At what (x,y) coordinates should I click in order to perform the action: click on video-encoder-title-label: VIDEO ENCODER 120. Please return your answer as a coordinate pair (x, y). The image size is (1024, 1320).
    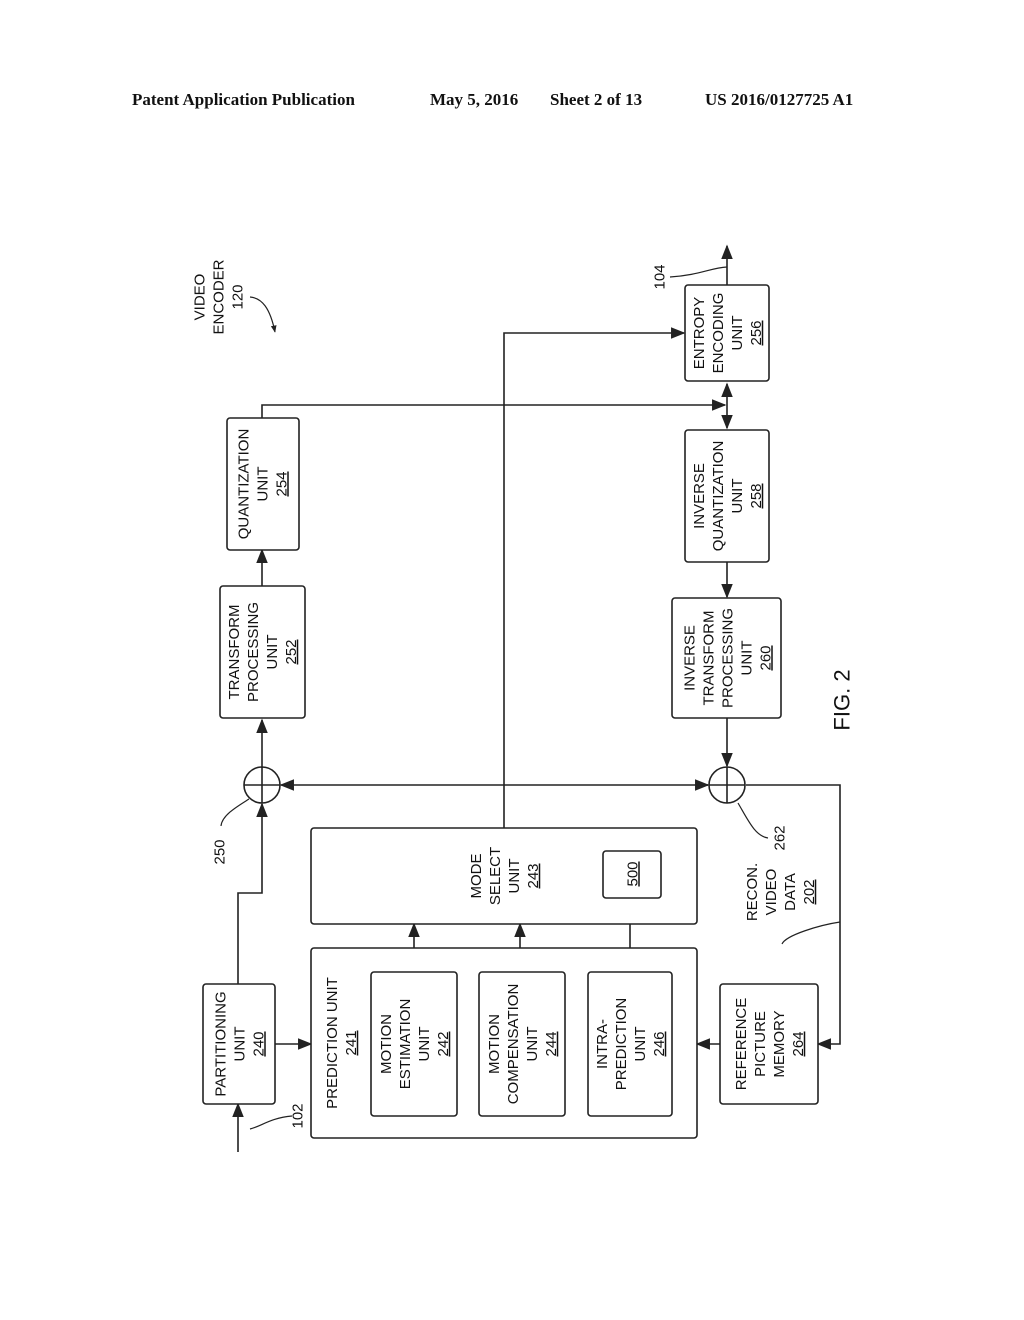
    Looking at the image, I should click on (218, 296).